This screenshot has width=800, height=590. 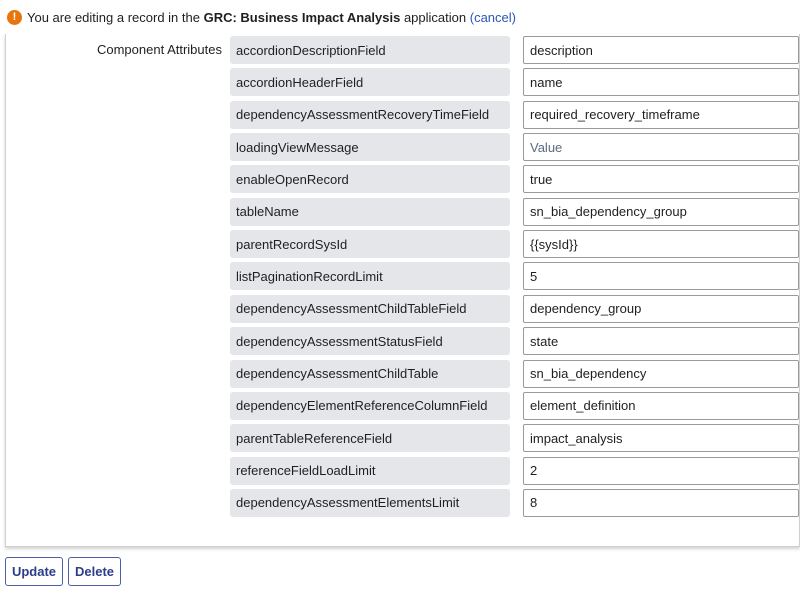 I want to click on attribute-name-label: accordionHeaderField, so click(x=370, y=82).